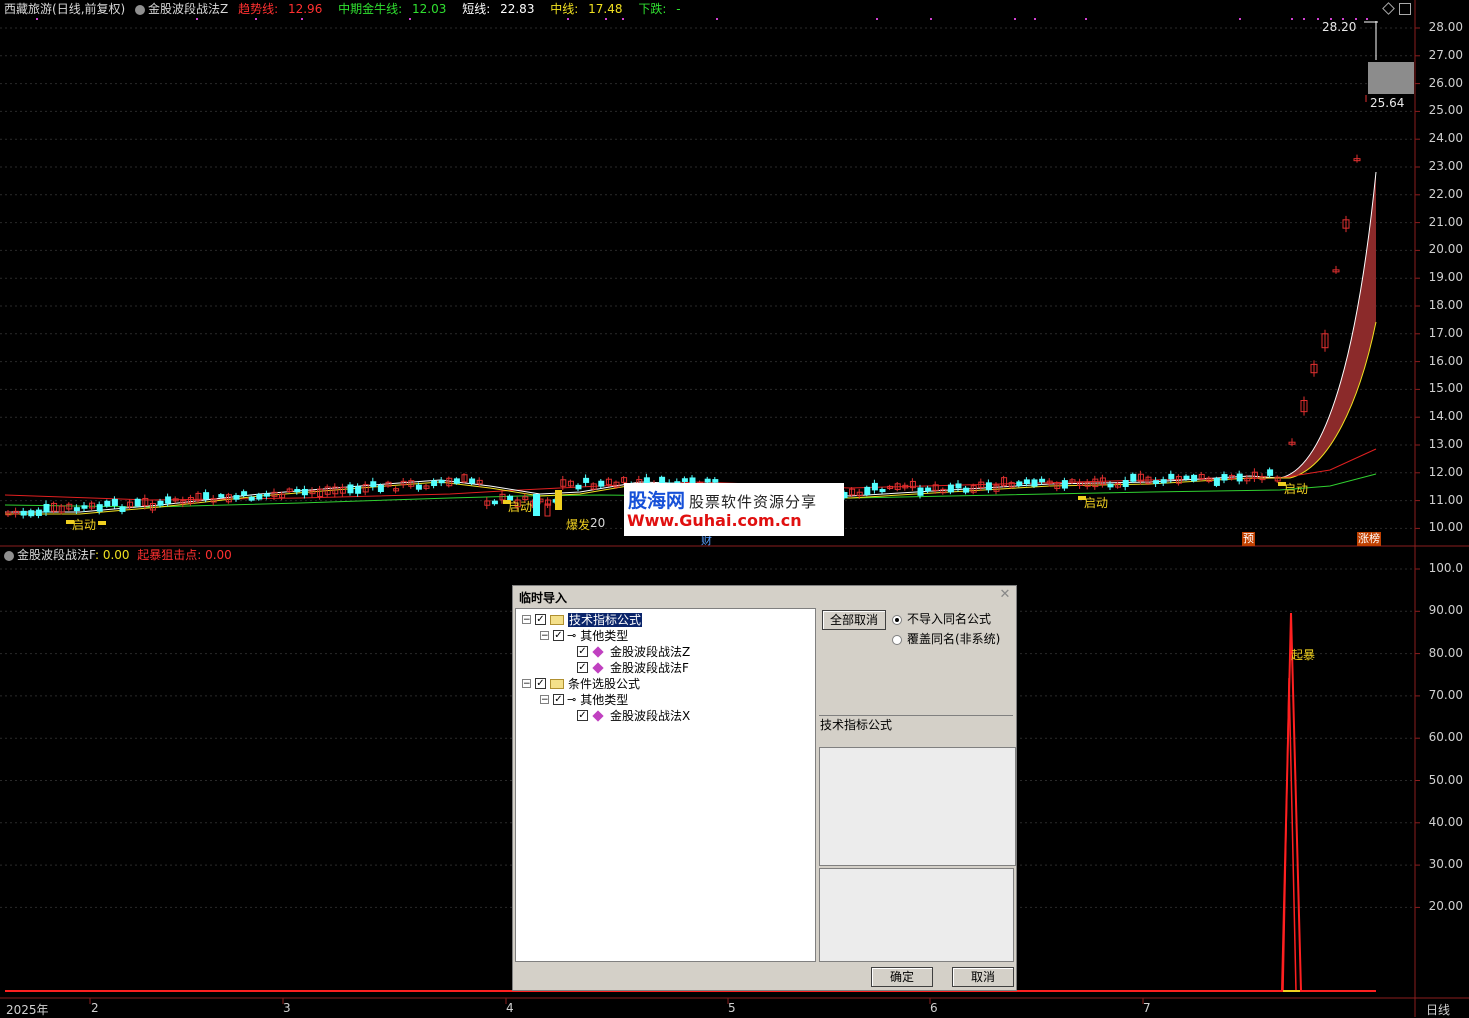 This screenshot has width=1469, height=1018. Describe the element at coordinates (649, 668) in the screenshot. I see `tree-label: 金股波段战法F` at that location.